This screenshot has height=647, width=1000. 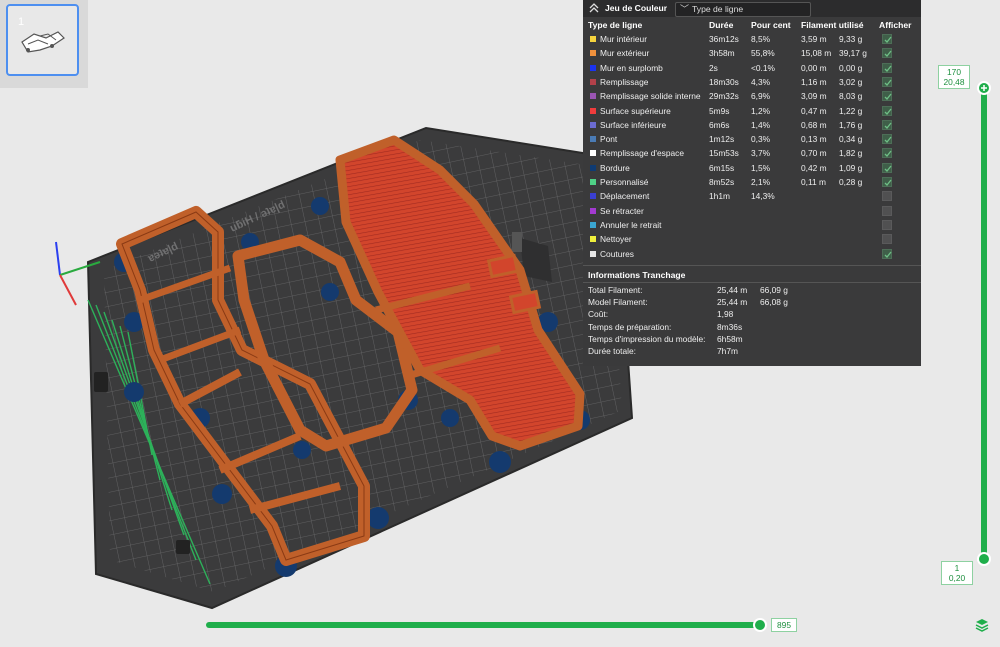 I want to click on line-type-time: 36m12s, so click(x=724, y=39).